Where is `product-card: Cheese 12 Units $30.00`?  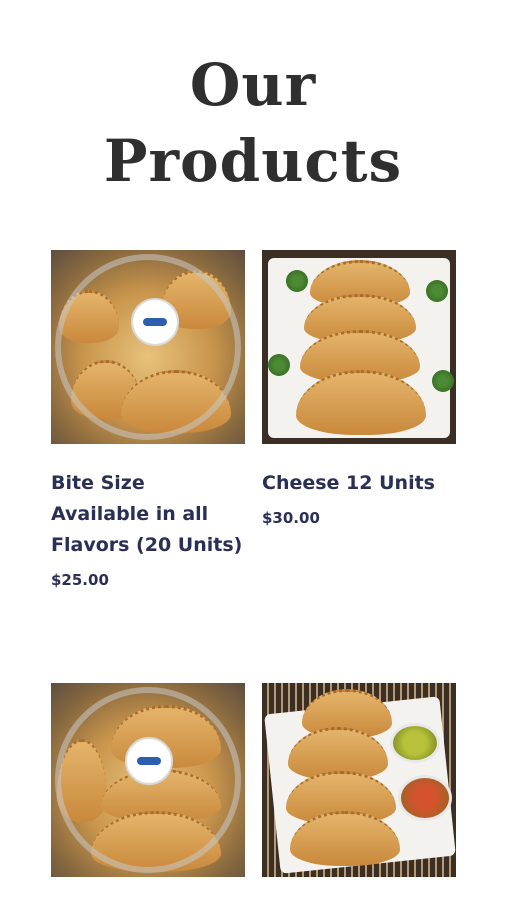
product-card: Cheese 12 Units $30.00 is located at coordinates (359, 388).